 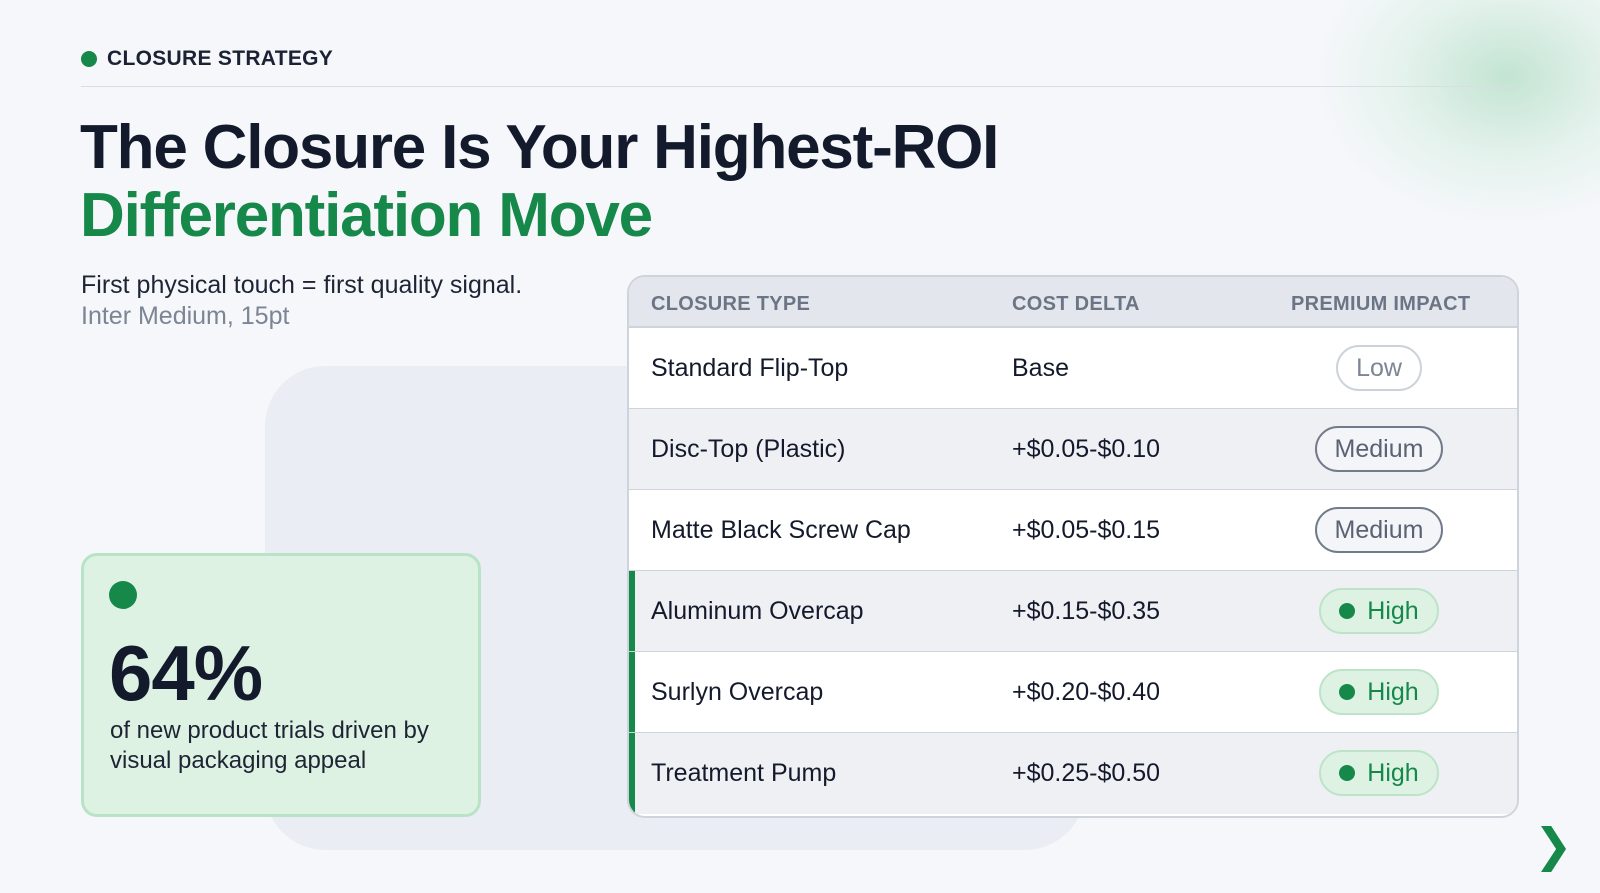 What do you see at coordinates (1073, 368) in the screenshot?
I see `table-row: Standard Flip-Top Base Low` at bounding box center [1073, 368].